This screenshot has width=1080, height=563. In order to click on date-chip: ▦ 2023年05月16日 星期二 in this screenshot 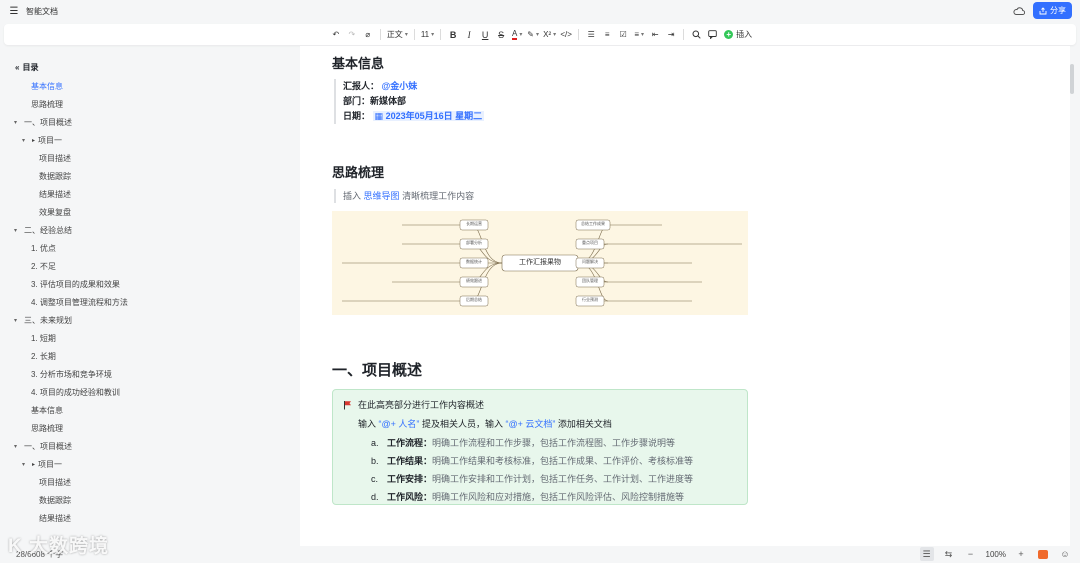, I will do `click(428, 116)`.